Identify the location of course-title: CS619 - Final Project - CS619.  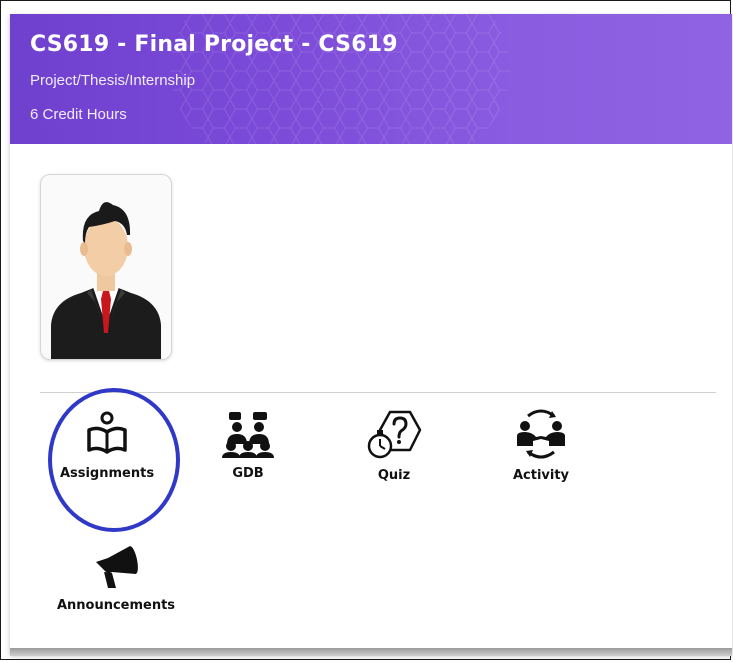
(214, 44).